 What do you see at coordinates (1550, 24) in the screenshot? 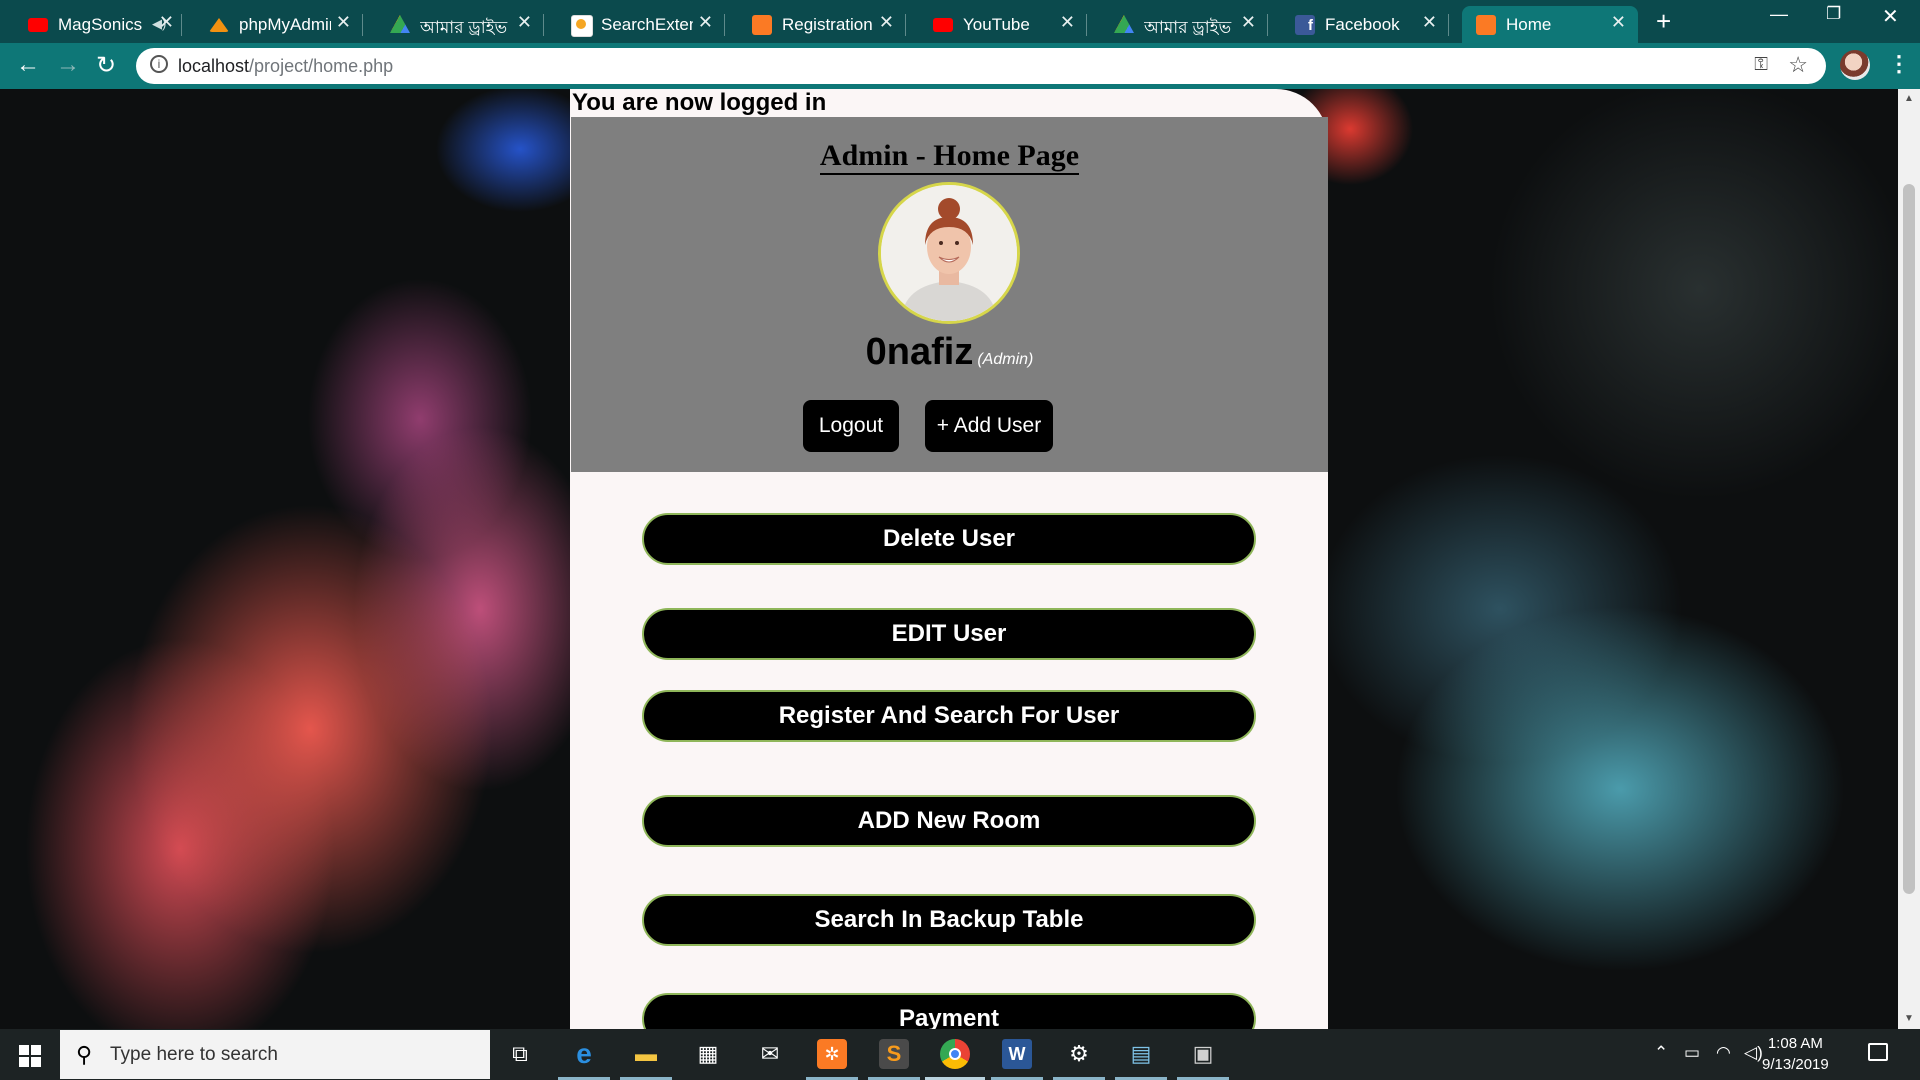
I see `tab-home: Home ✕` at bounding box center [1550, 24].